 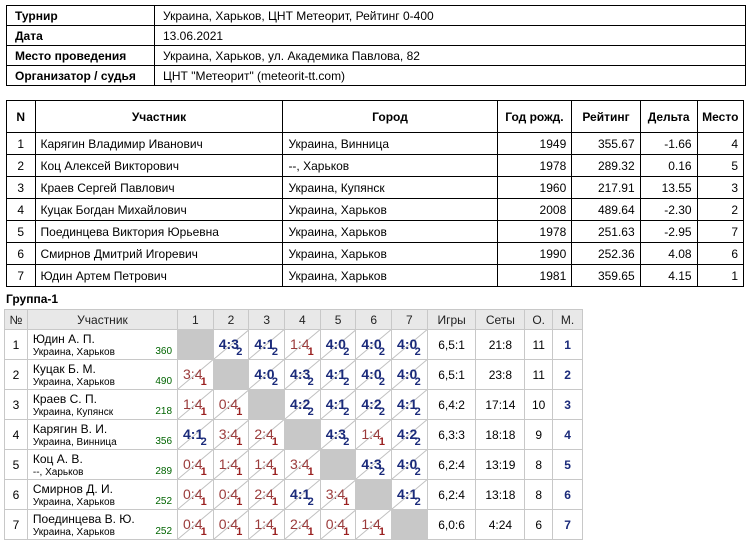 I want to click on player-rating: 356, so click(x=164, y=441).